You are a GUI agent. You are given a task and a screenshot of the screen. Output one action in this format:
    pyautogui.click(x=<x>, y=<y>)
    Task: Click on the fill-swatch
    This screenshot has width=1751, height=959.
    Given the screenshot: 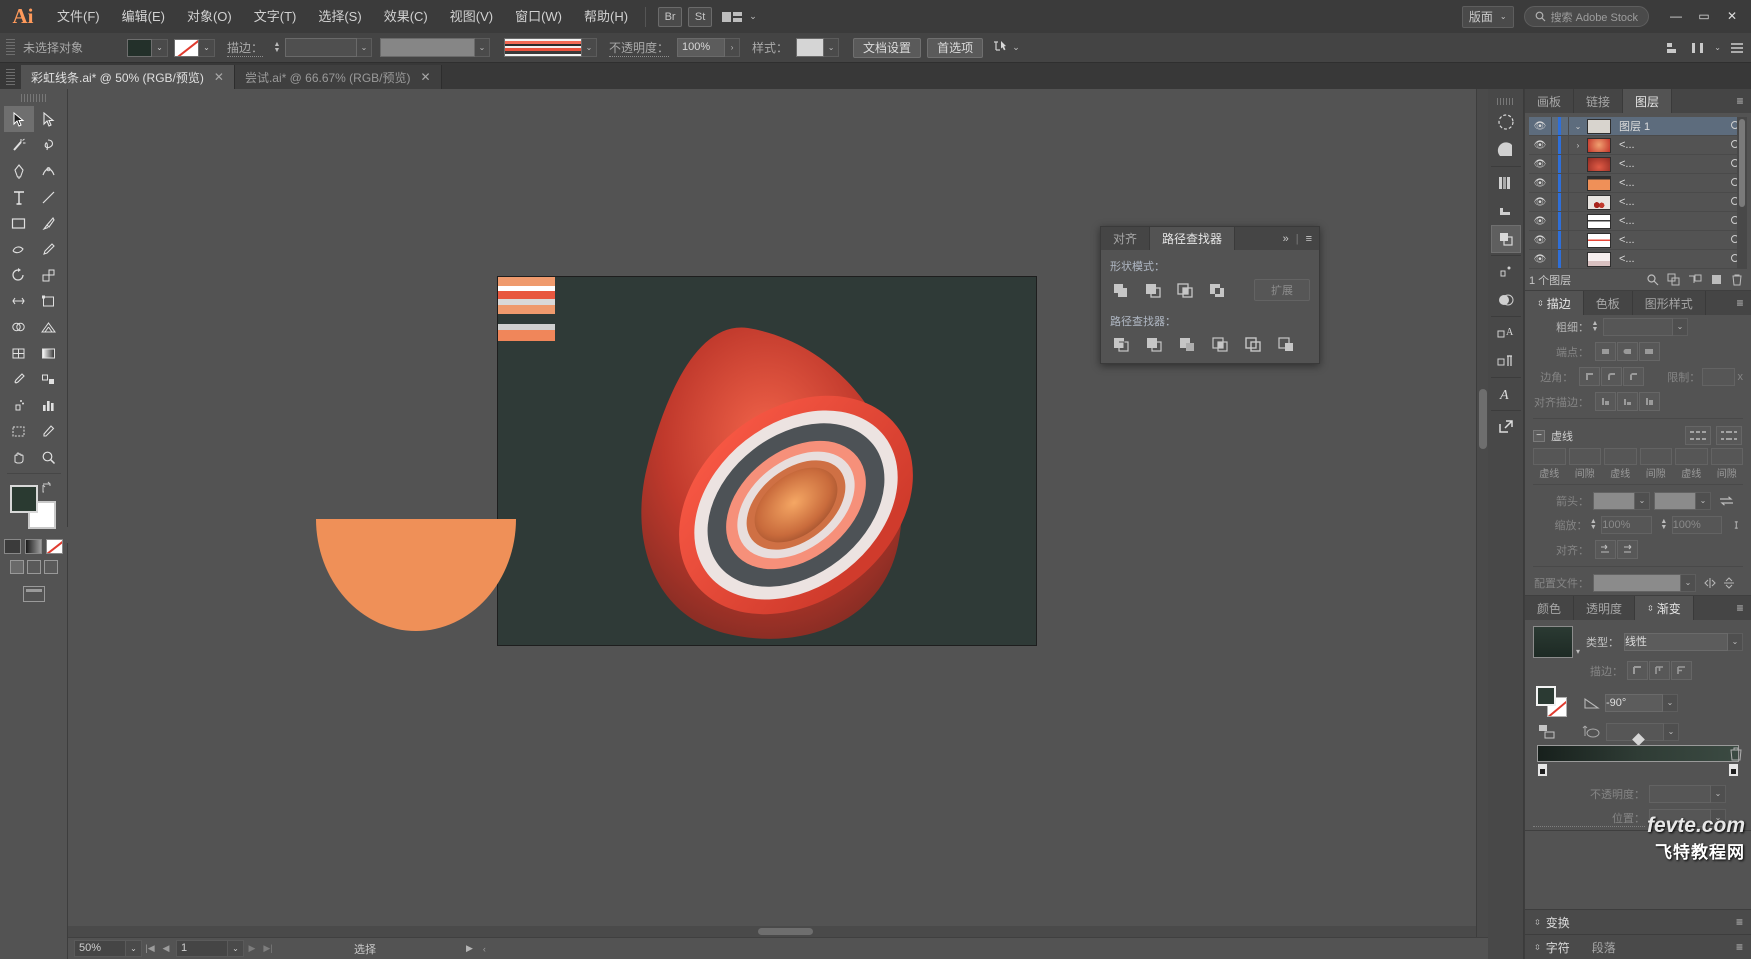 What is the action you would take?
    pyautogui.click(x=139, y=47)
    